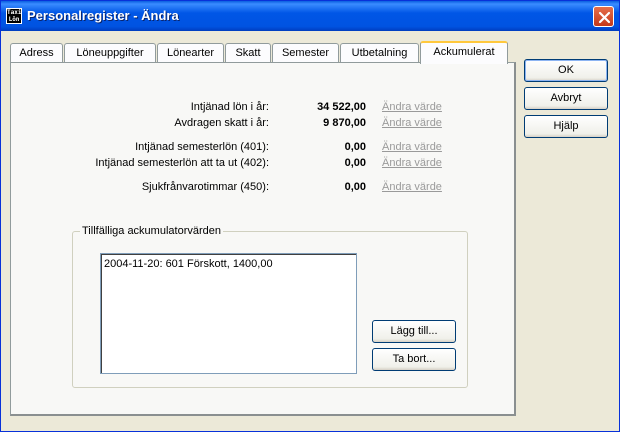  What do you see at coordinates (566, 70) in the screenshot?
I see `ok-button: OK` at bounding box center [566, 70].